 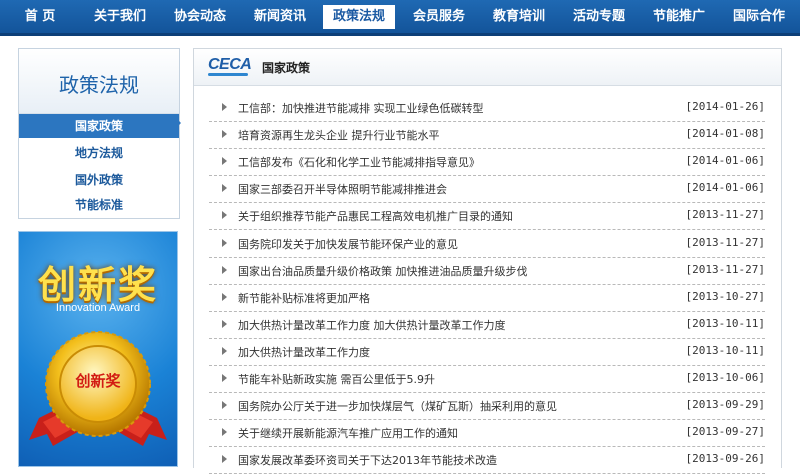 What do you see at coordinates (725, 459) in the screenshot?
I see `article-date: [2013-09-26]` at bounding box center [725, 459].